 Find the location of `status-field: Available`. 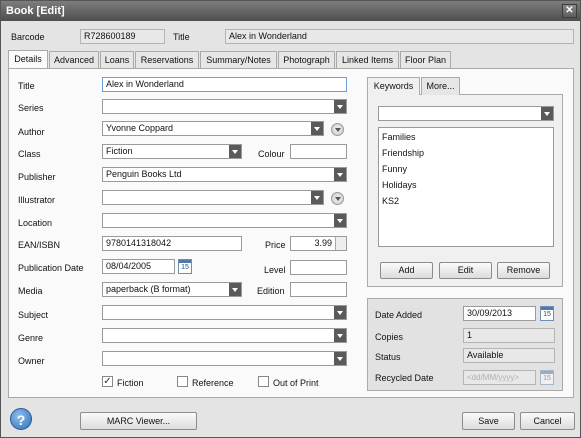

status-field: Available is located at coordinates (509, 355).